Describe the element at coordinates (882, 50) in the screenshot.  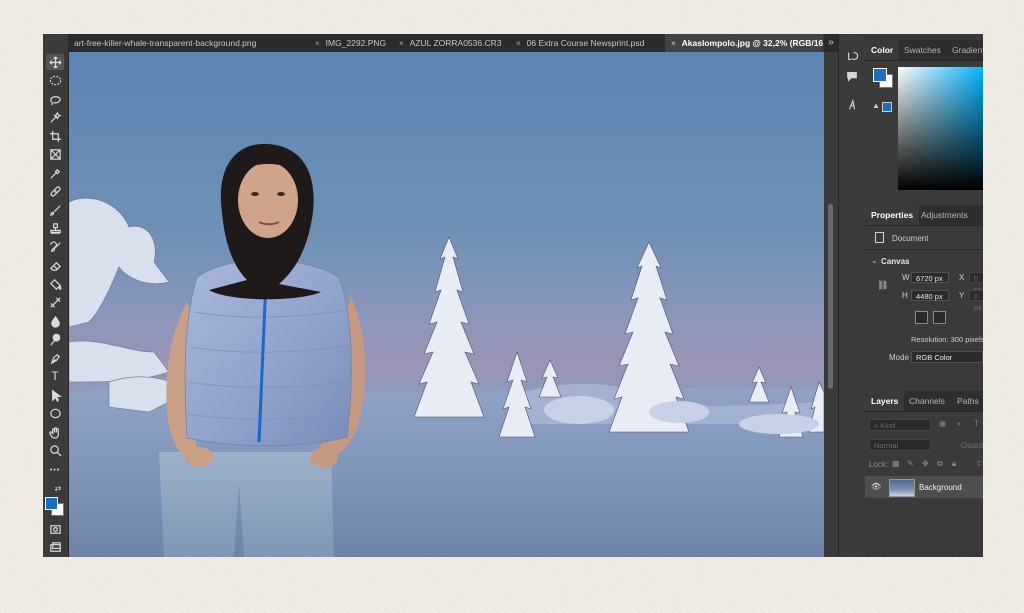
I see `tab-color: Color` at that location.